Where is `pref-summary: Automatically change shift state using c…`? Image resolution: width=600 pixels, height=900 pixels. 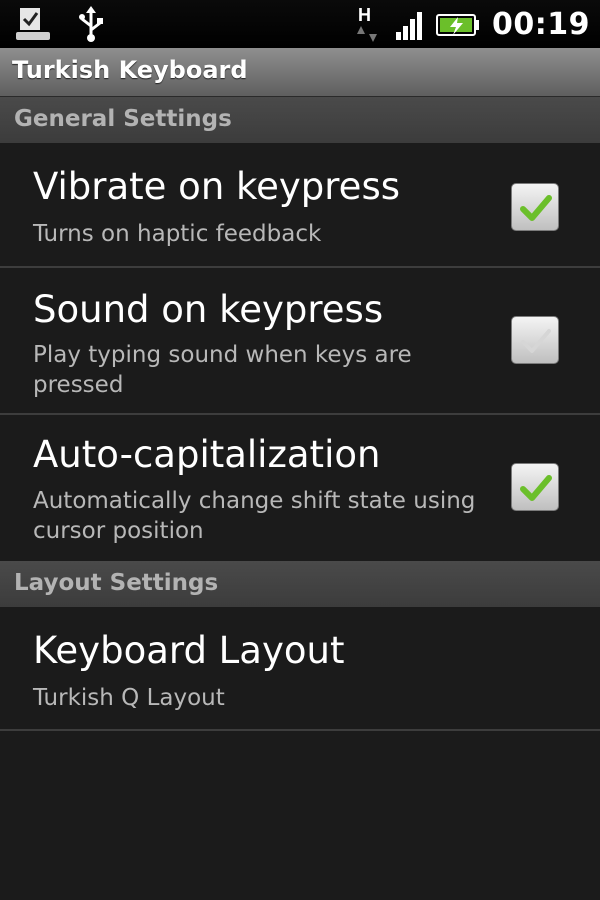
pref-summary: Automatically change shift state using c… is located at coordinates (254, 516).